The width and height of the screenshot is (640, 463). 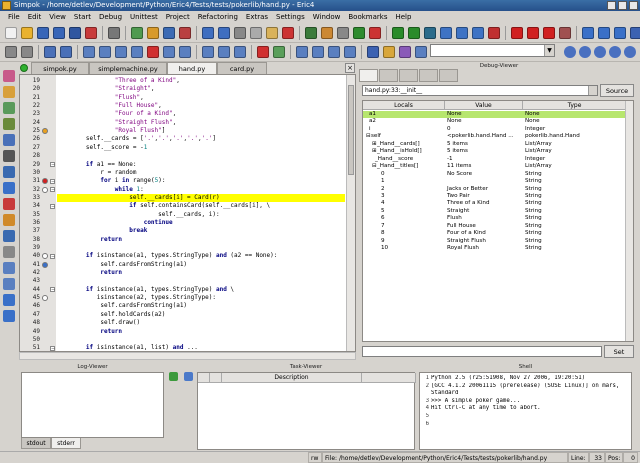 I want to click on copy-icon, so click(x=256, y=33).